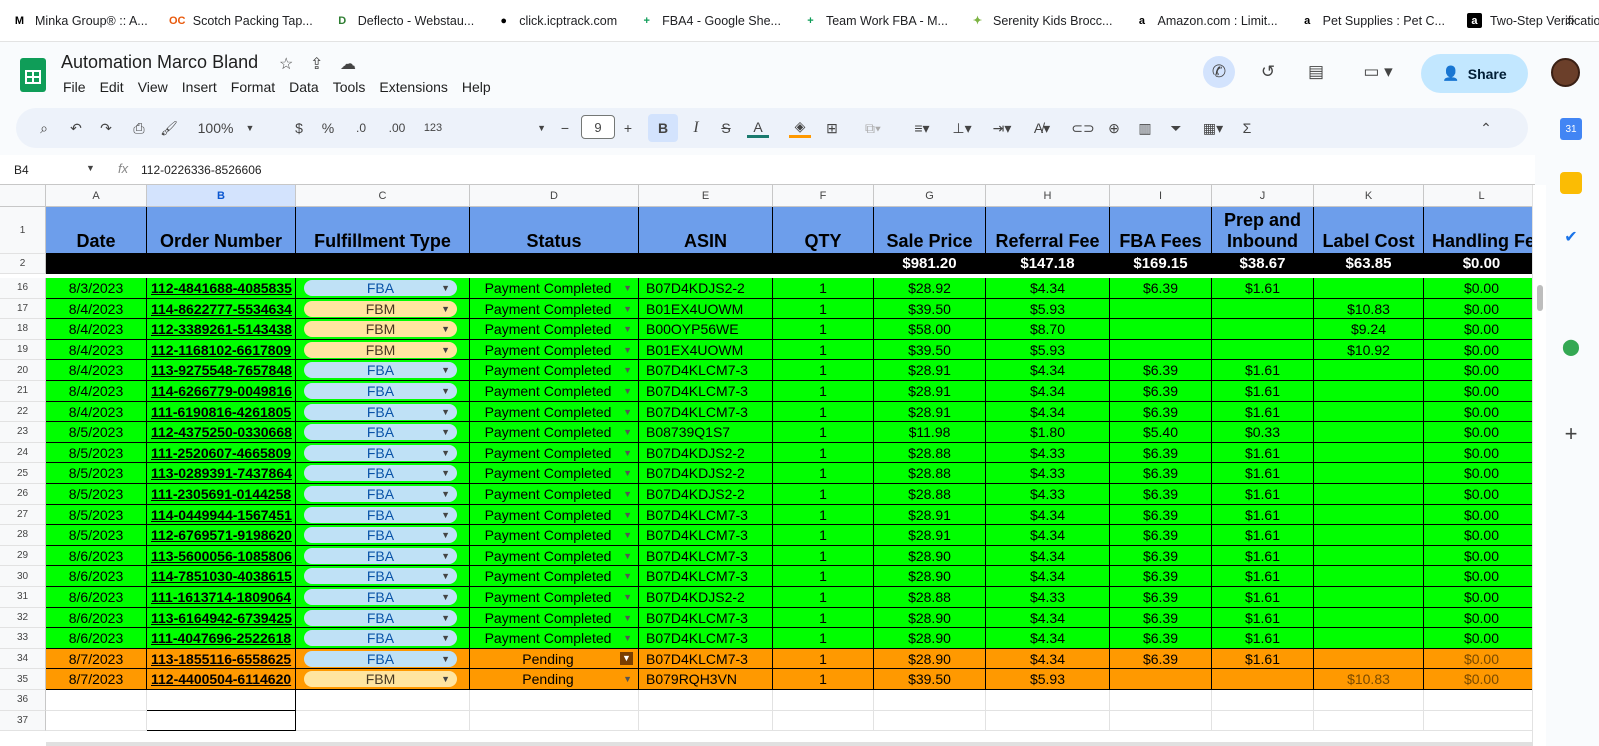 This screenshot has width=1599, height=746. What do you see at coordinates (873, 128) in the screenshot?
I see `merge-cells-icon: ⧉▾` at bounding box center [873, 128].